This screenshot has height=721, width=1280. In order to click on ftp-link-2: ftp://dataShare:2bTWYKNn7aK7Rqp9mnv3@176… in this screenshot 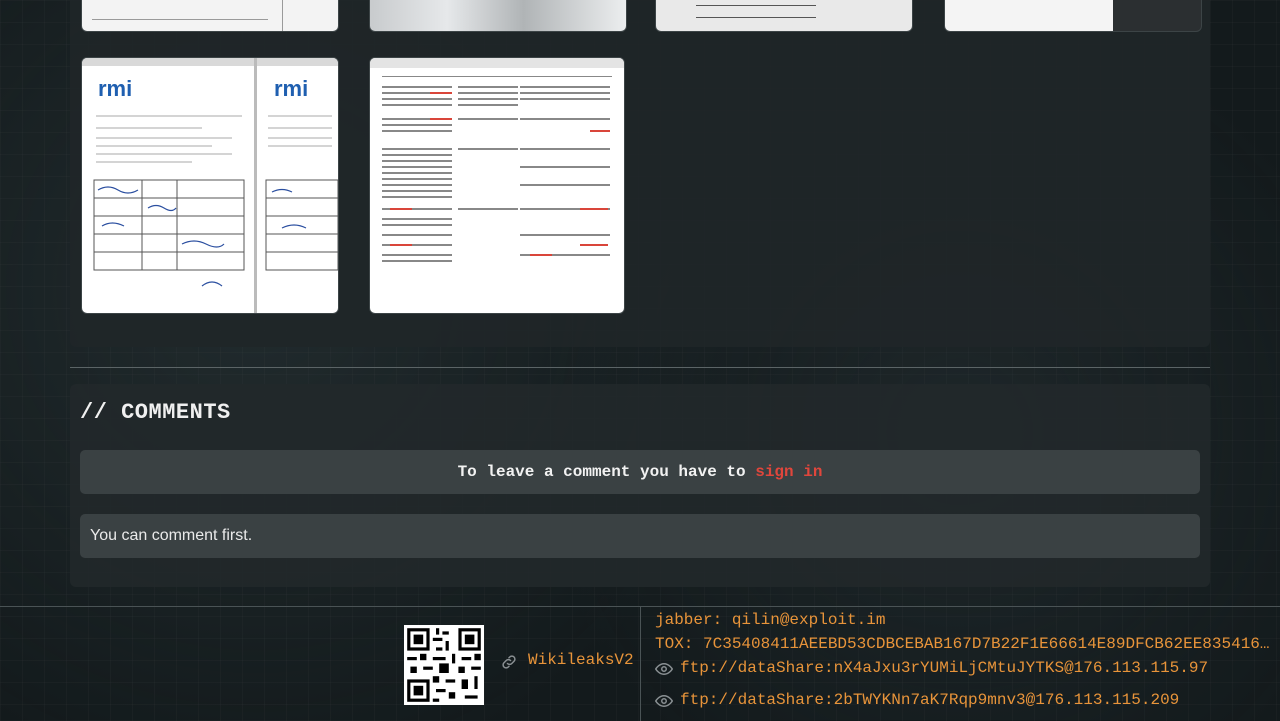, I will do `click(978, 700)`.